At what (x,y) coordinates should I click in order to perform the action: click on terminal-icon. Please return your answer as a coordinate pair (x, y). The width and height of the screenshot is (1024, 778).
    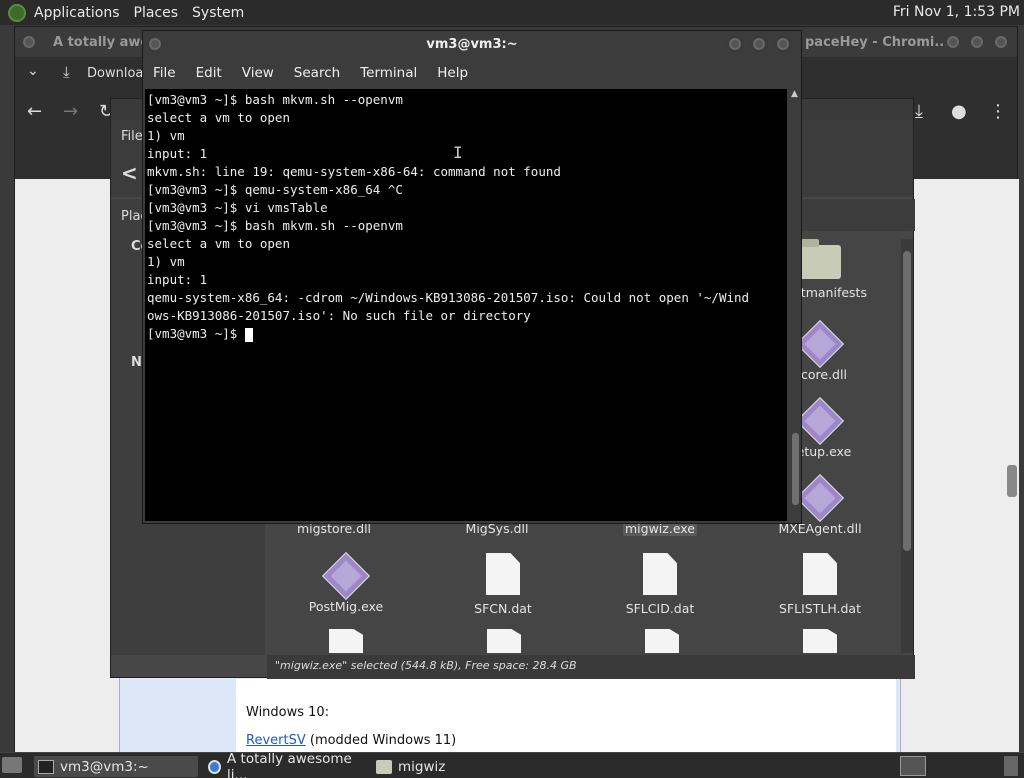
    Looking at the image, I should click on (46, 767).